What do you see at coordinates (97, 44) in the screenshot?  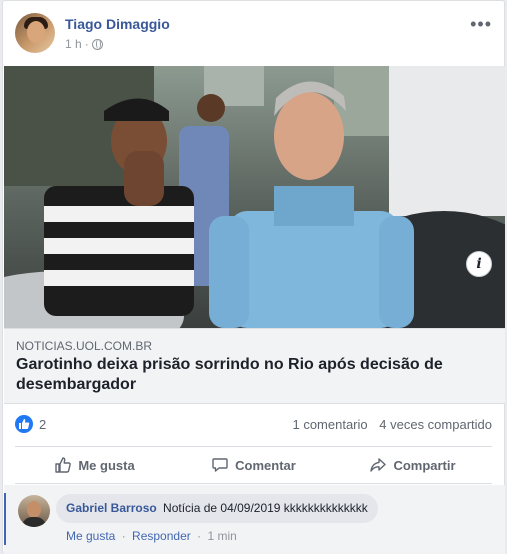 I see `globe-icon` at bounding box center [97, 44].